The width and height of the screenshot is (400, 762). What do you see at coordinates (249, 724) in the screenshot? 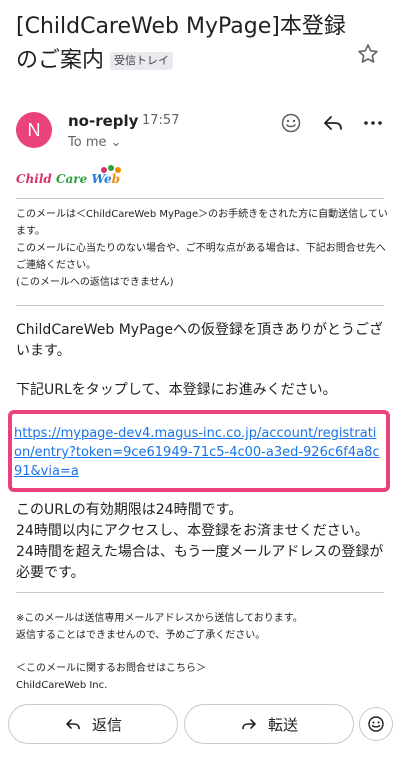
I see `forward-icon` at bounding box center [249, 724].